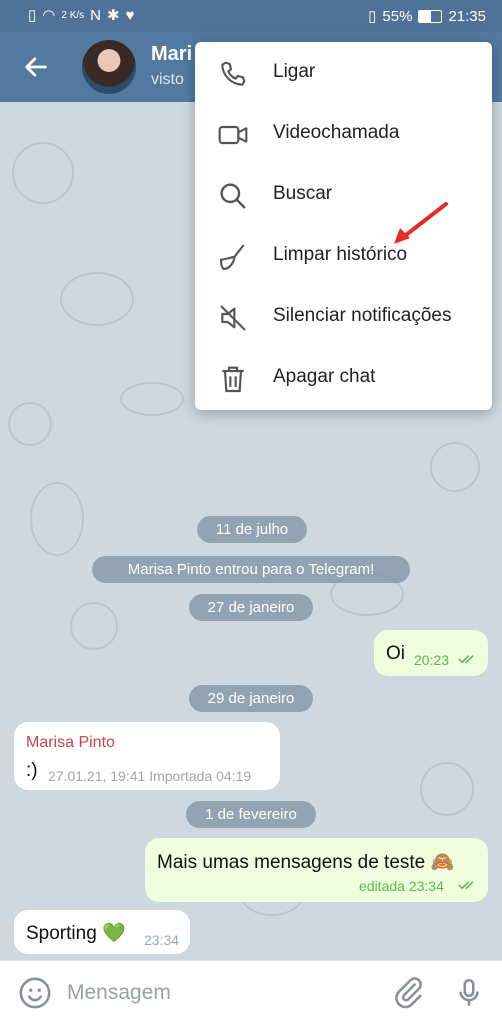 This screenshot has height=1025, width=502. Describe the element at coordinates (362, 315) in the screenshot. I see `menu-item-label: Silenciar notificações` at that location.